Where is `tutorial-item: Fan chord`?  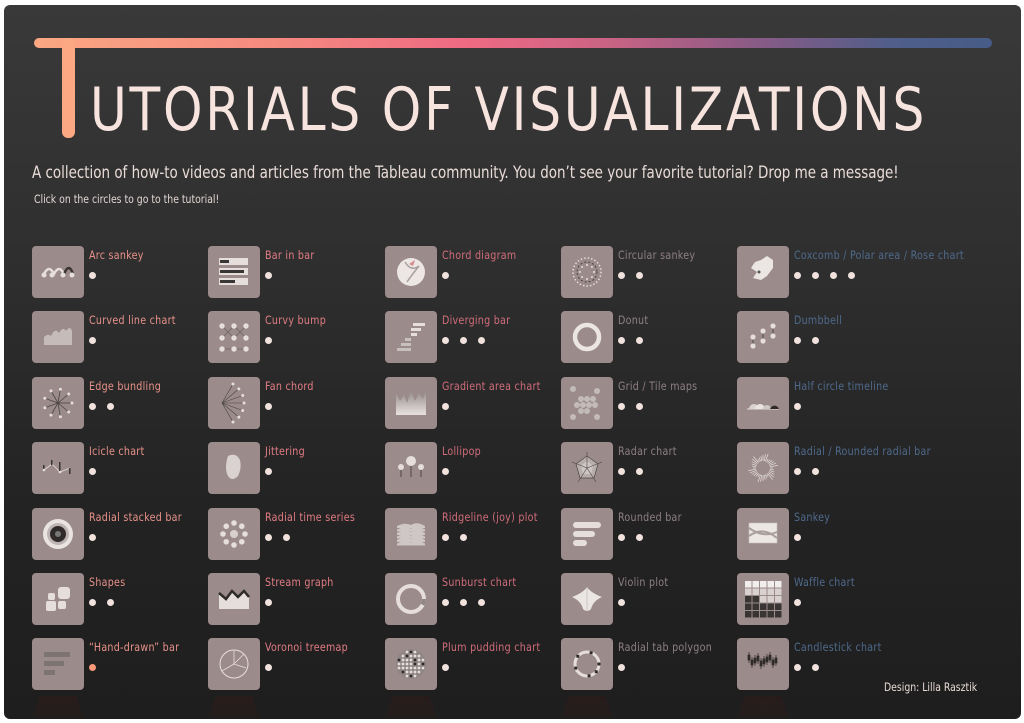 tutorial-item: Fan chord is located at coordinates (293, 404).